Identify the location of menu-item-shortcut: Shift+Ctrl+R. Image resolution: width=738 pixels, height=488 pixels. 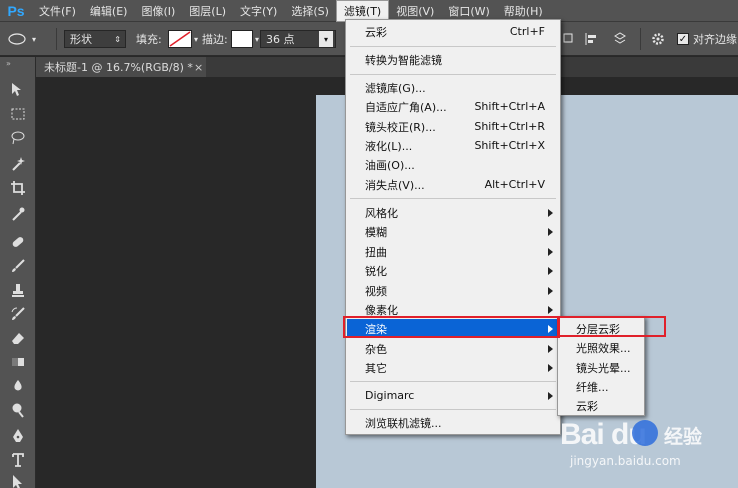
(509, 126).